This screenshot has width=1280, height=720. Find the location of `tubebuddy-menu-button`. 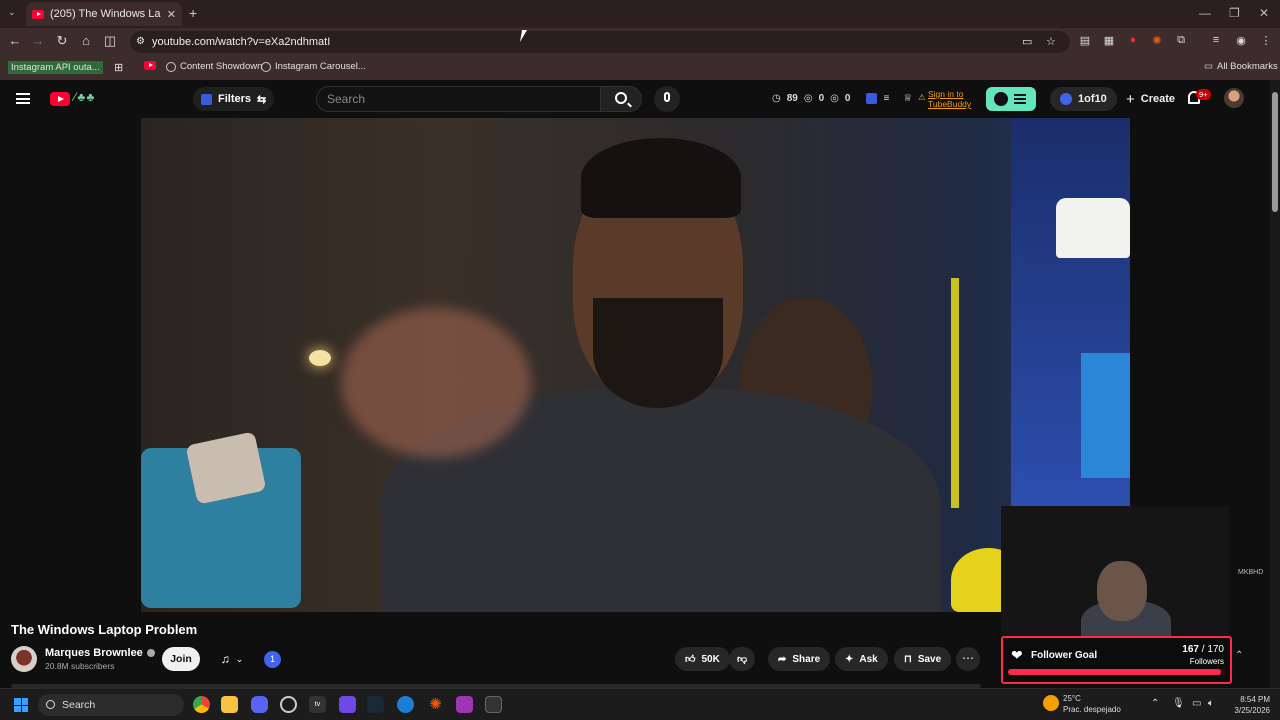

tubebuddy-menu-button is located at coordinates (1011, 99).